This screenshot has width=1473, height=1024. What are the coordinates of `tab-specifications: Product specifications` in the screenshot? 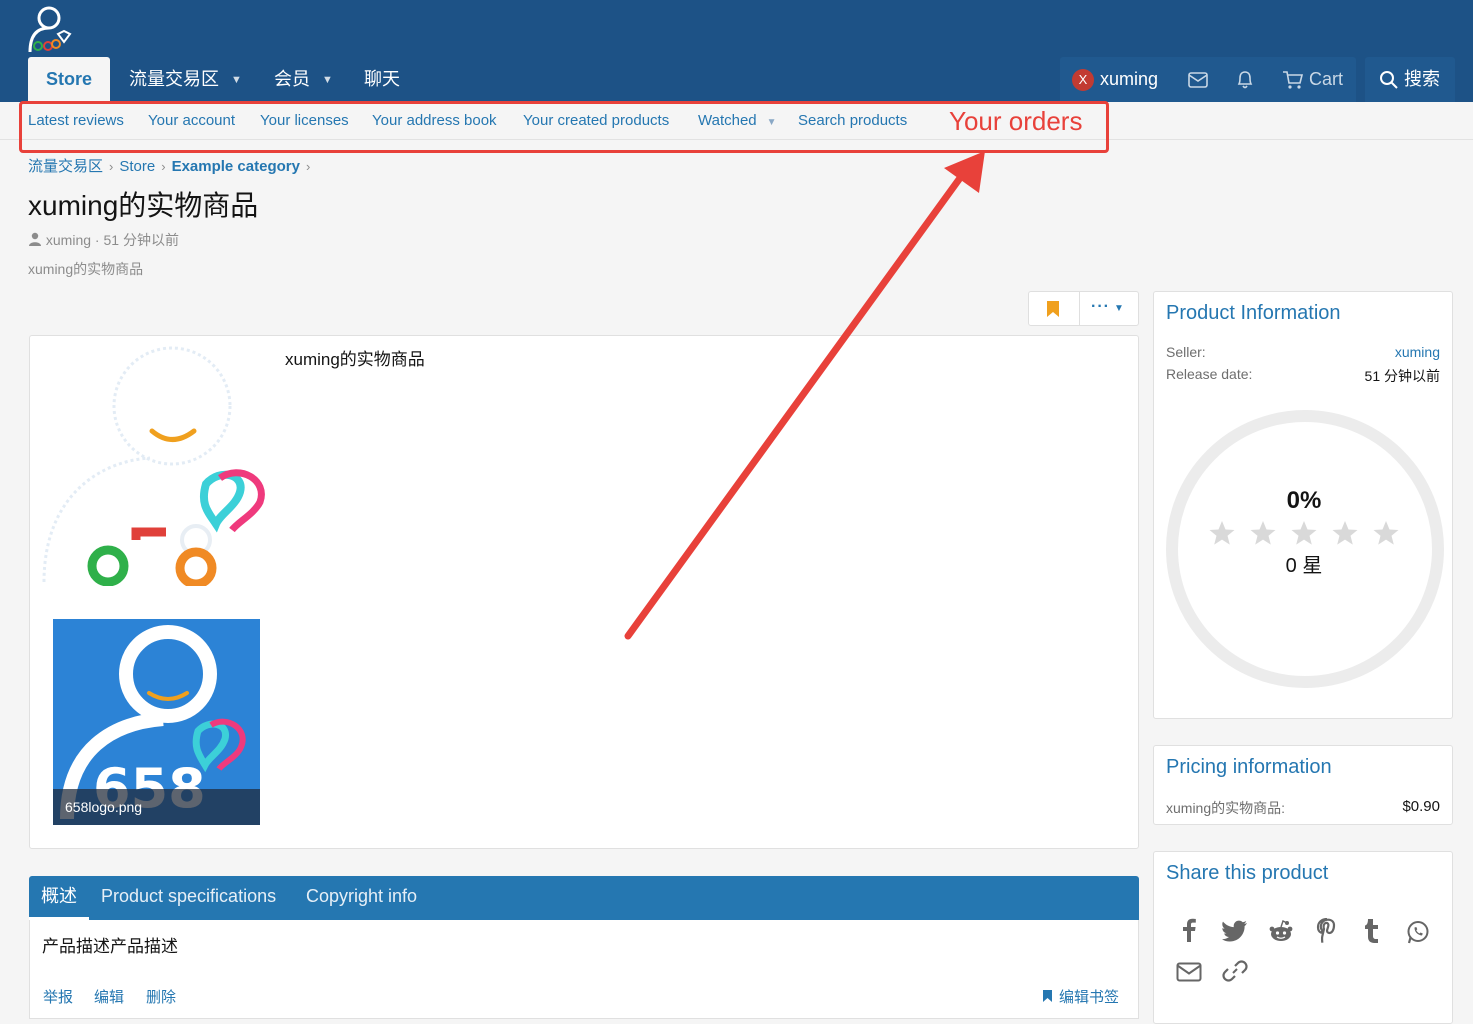 It's located at (188, 898).